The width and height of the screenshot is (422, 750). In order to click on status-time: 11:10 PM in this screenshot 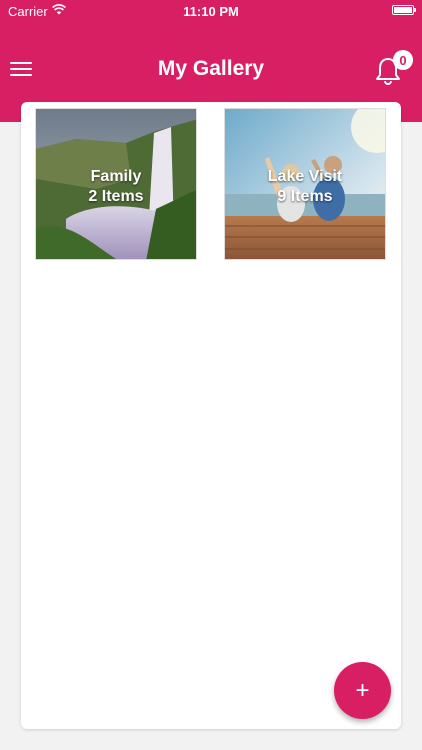, I will do `click(211, 11)`.